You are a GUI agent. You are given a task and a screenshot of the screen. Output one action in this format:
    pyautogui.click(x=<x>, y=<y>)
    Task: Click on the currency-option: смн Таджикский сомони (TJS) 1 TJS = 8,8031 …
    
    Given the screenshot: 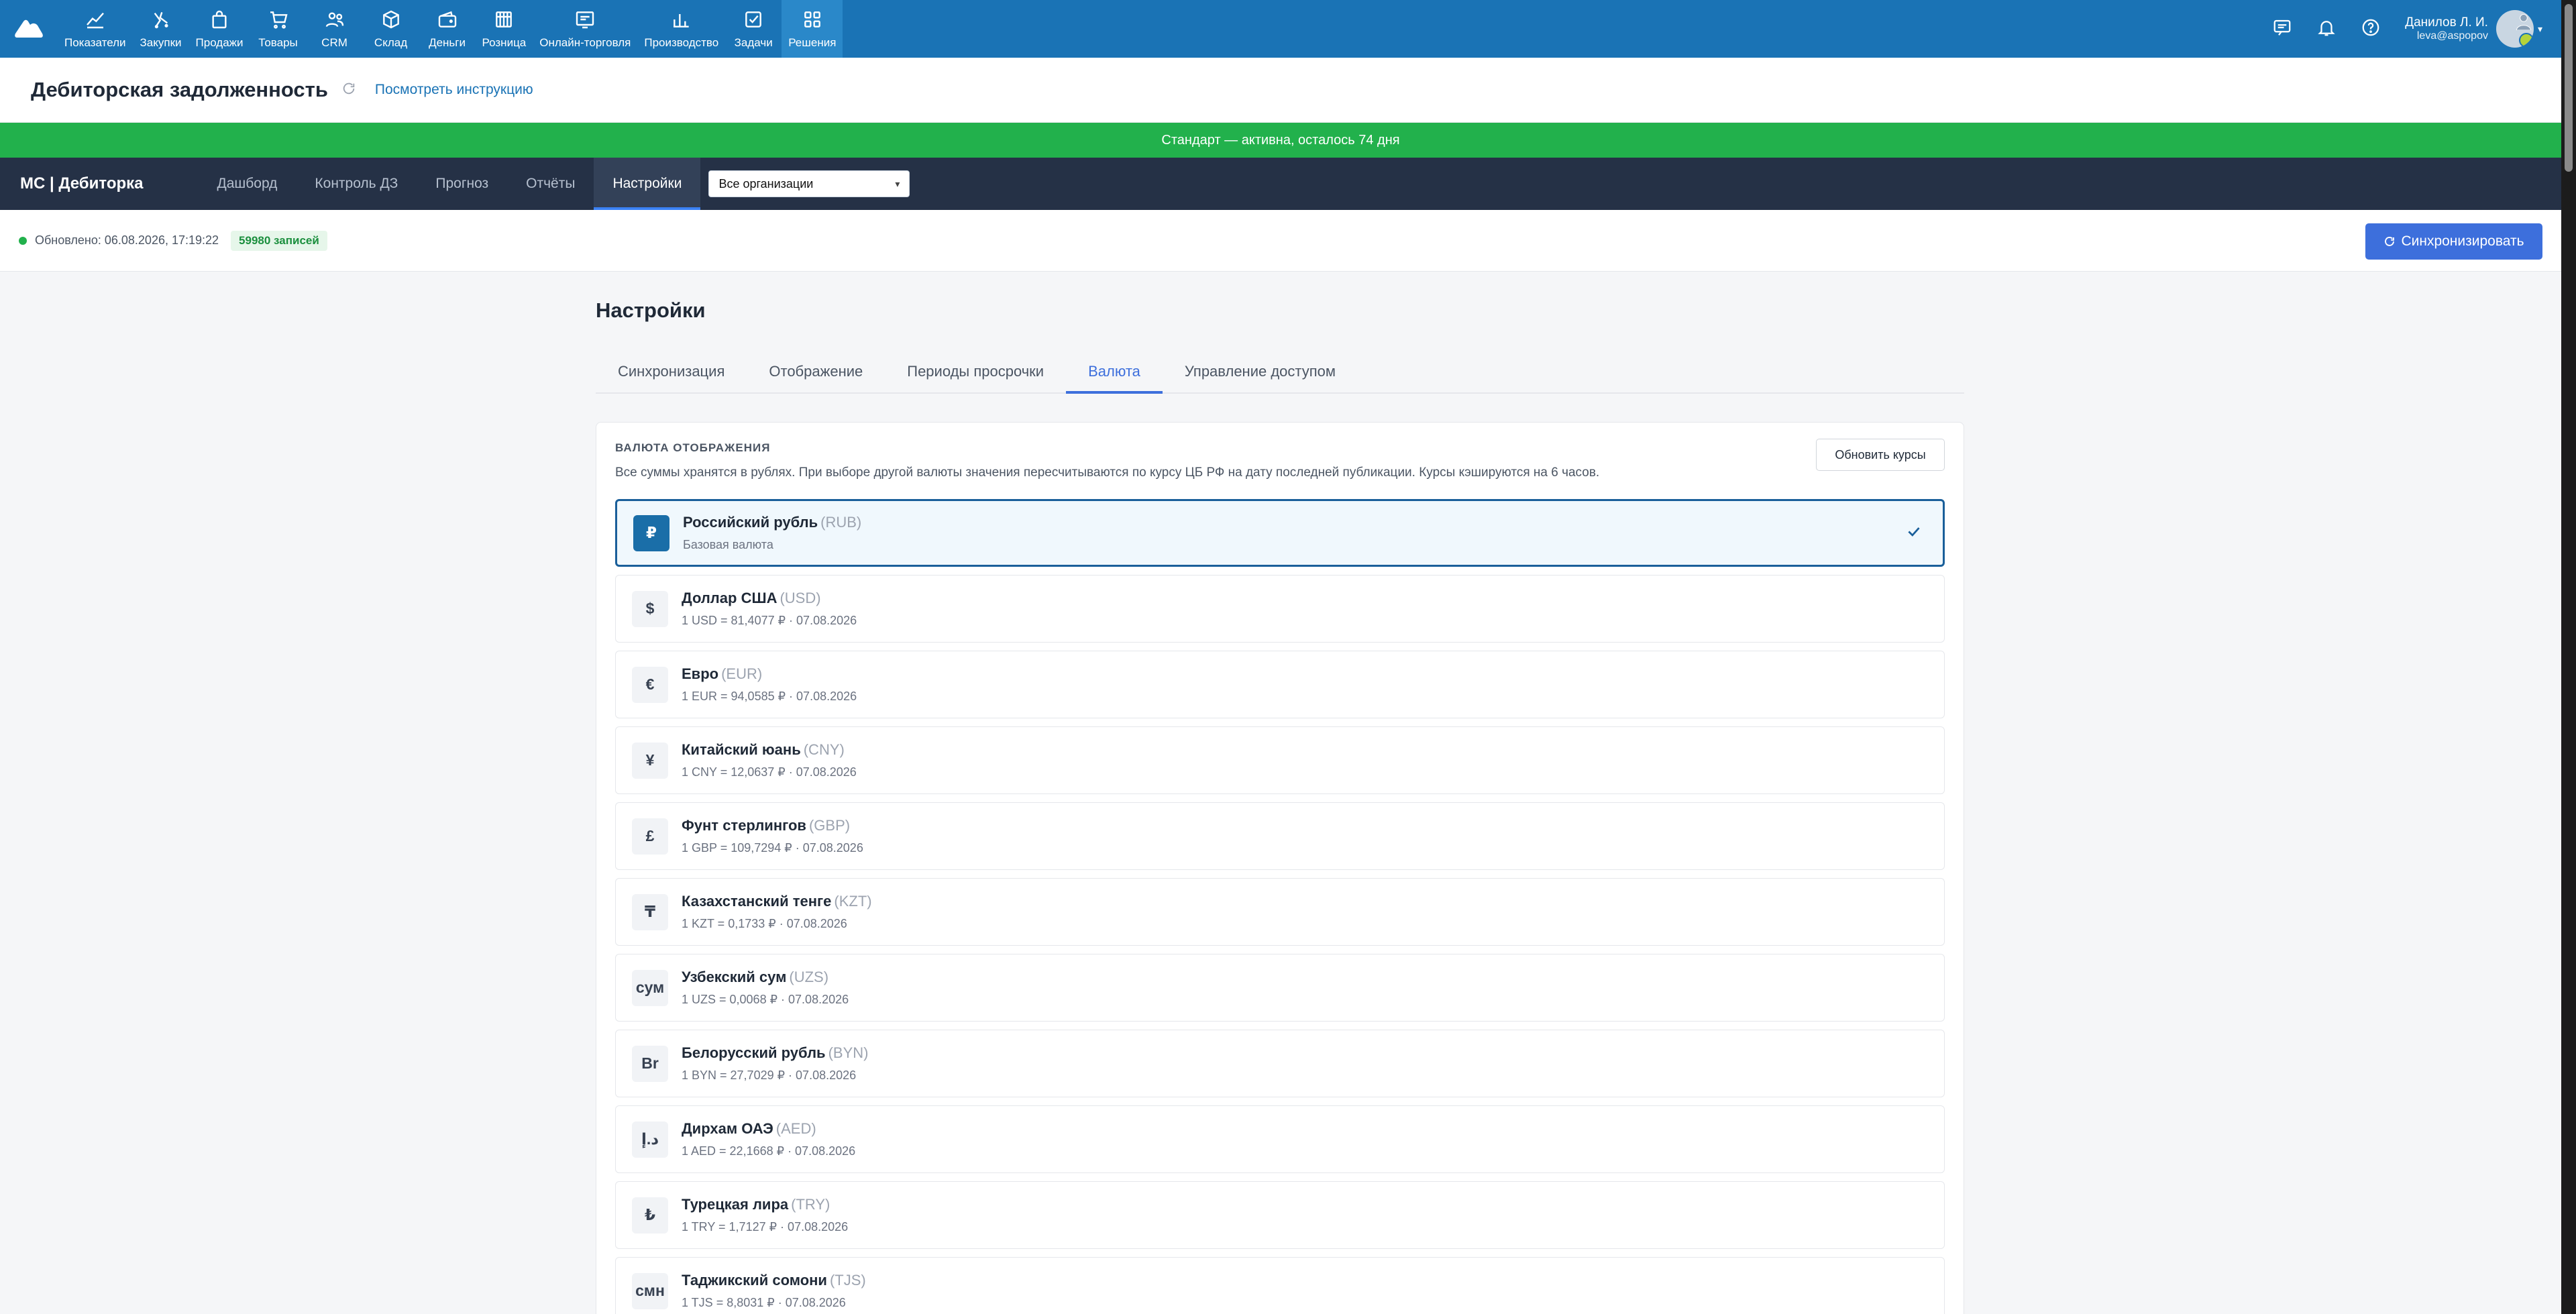 What is the action you would take?
    pyautogui.click(x=1280, y=1285)
    